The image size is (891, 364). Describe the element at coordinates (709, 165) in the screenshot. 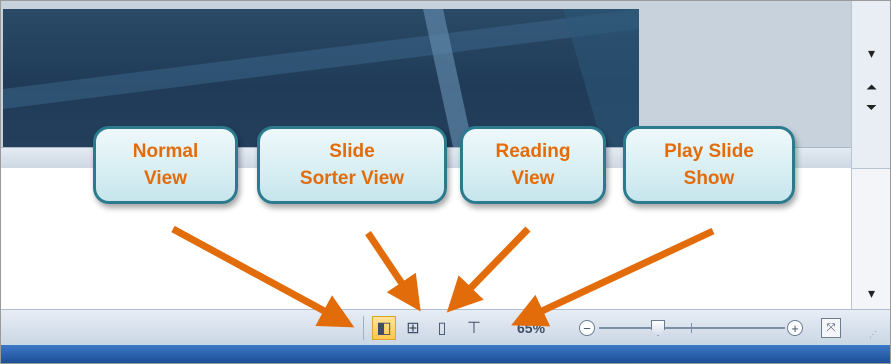

I see `callout-play-slide-show: Play Slide Show` at that location.